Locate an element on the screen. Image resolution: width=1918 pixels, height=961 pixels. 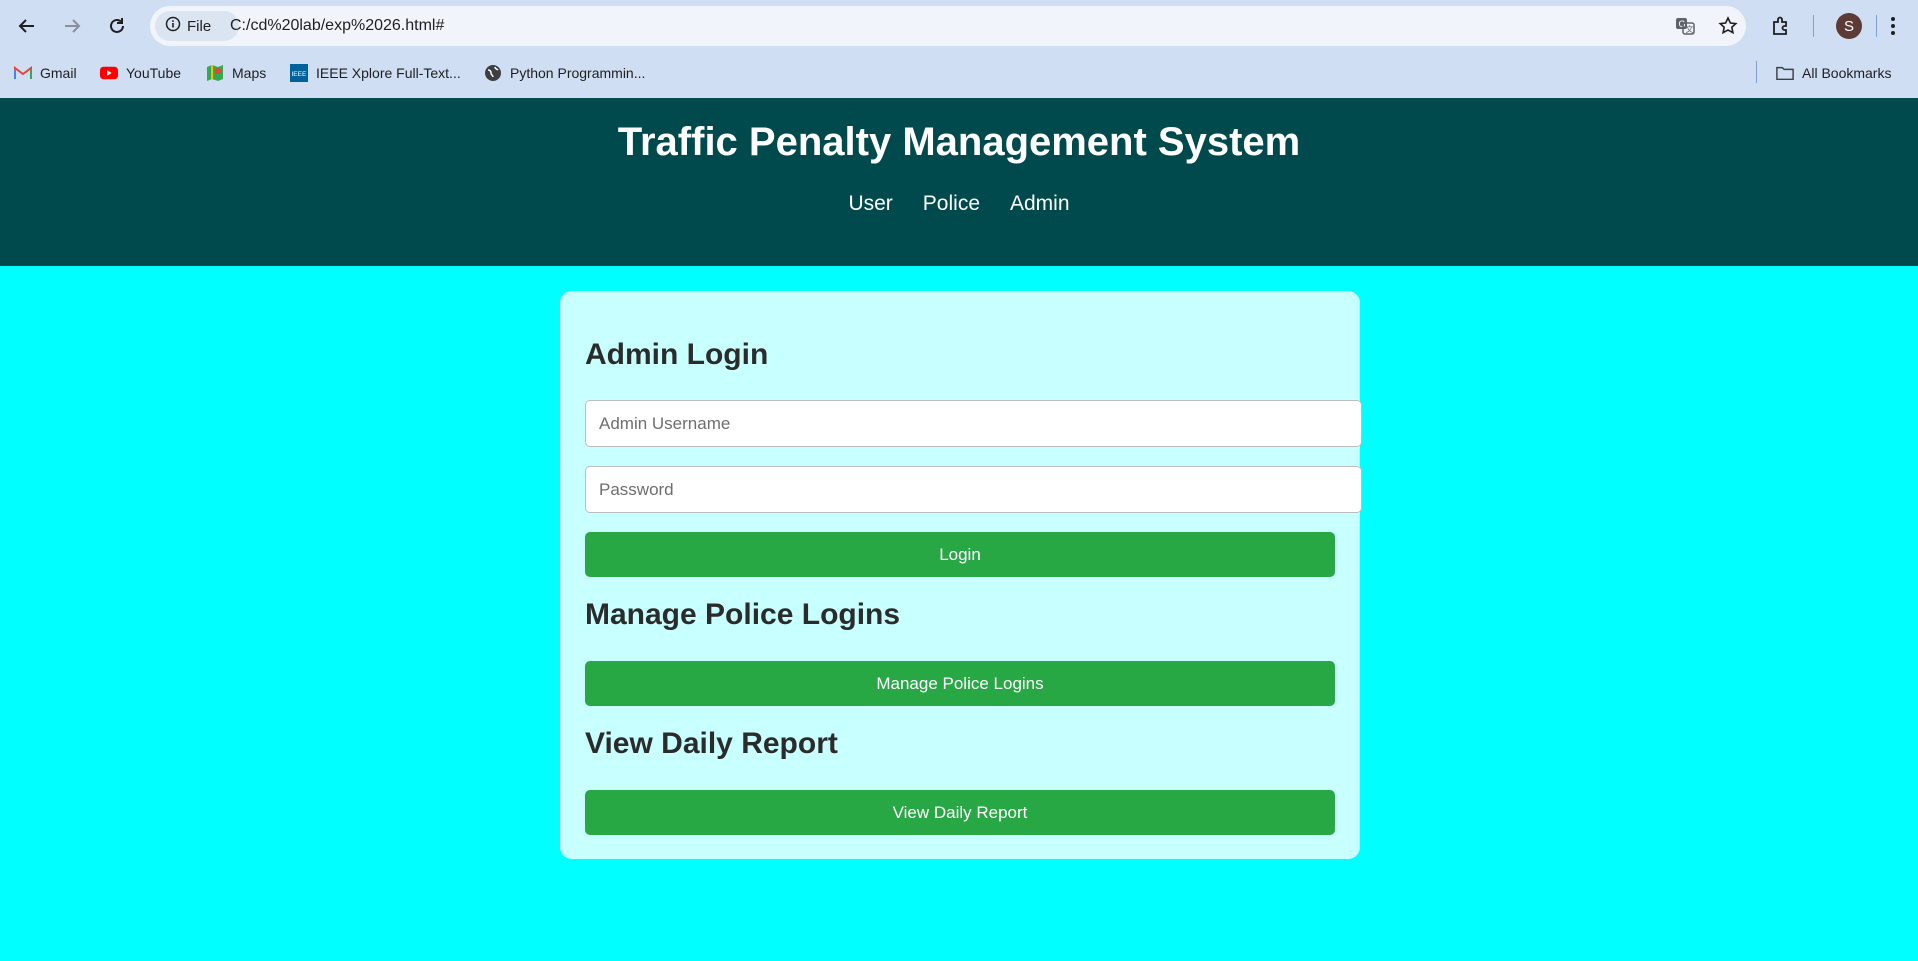
ieee-icon: IEEE is located at coordinates (299, 73).